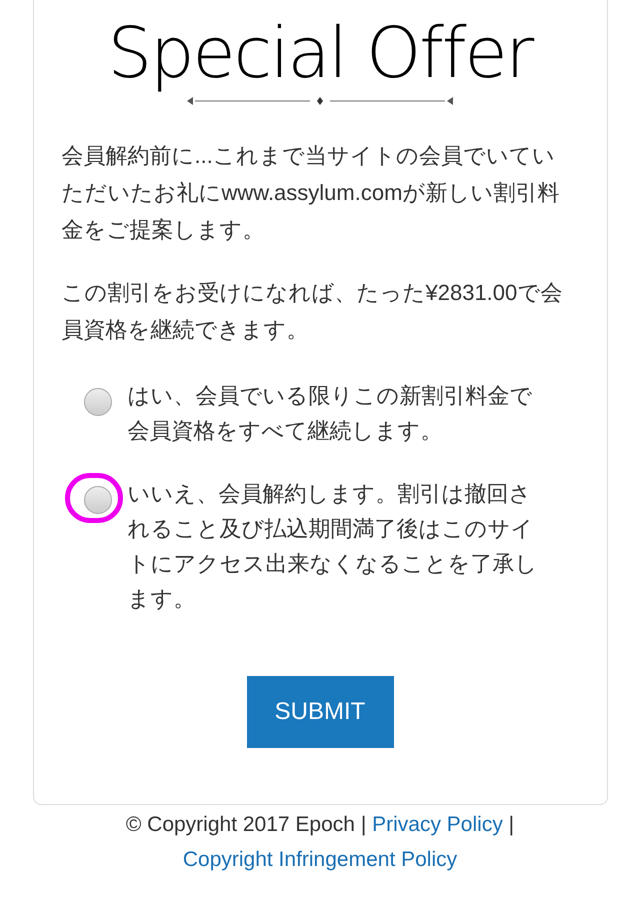  What do you see at coordinates (320, 712) in the screenshot?
I see `submit-button: SUBMIT` at bounding box center [320, 712].